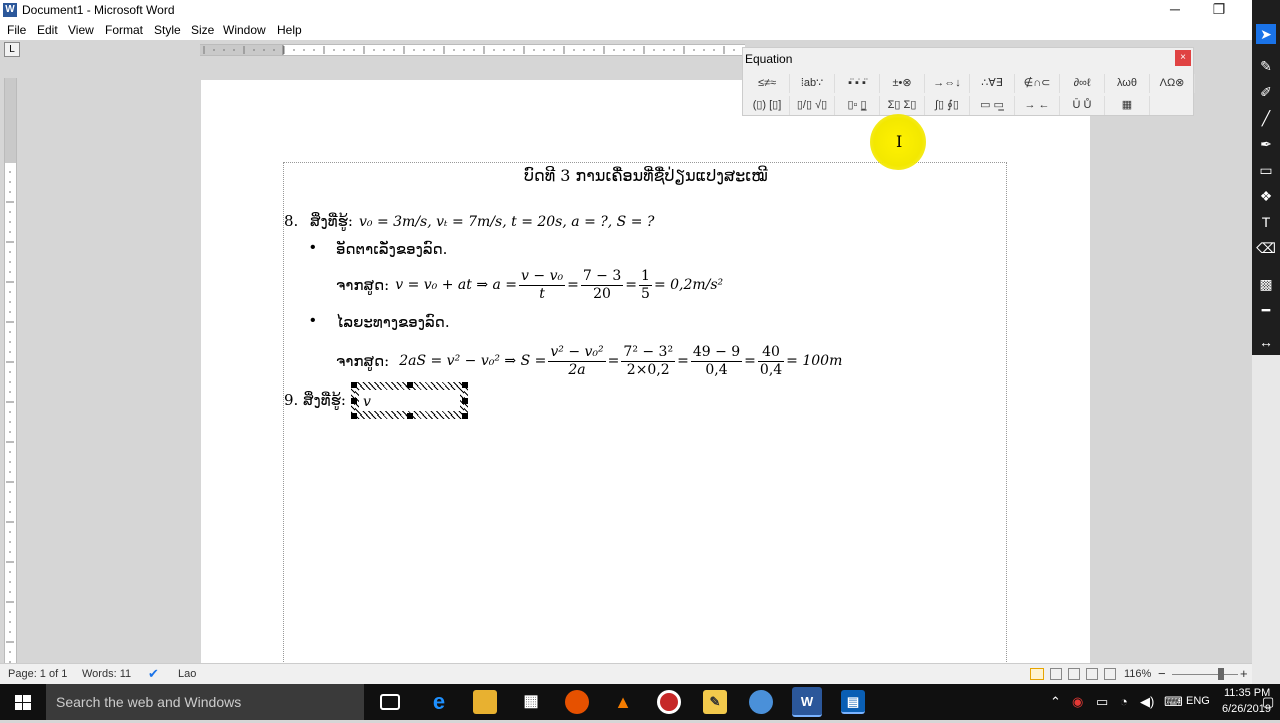 This screenshot has height=723, width=1280. Describe the element at coordinates (10, 370) in the screenshot. I see `vertical-ruler` at that location.